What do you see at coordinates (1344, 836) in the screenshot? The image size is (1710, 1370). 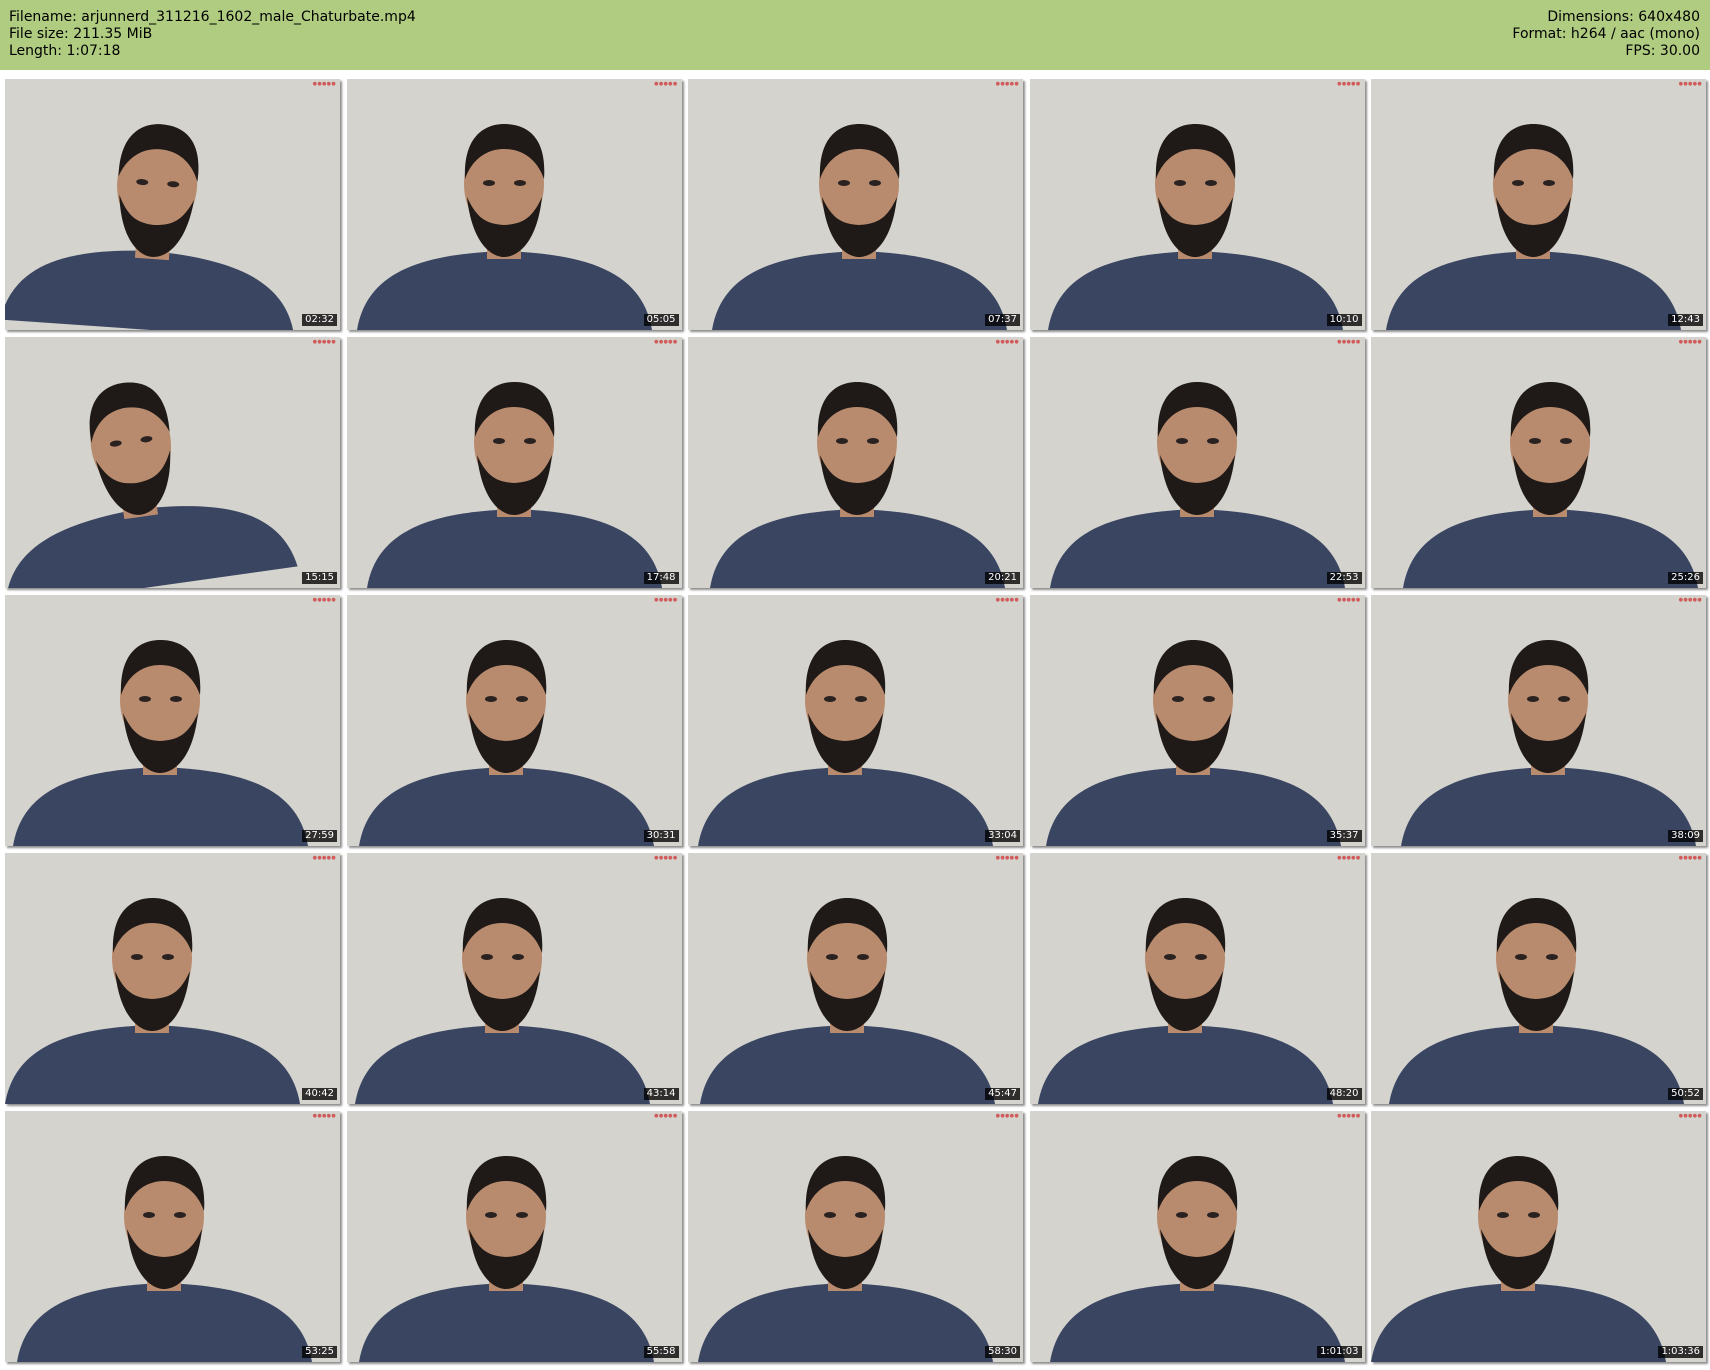 I see `timestamp-label: 35:37` at bounding box center [1344, 836].